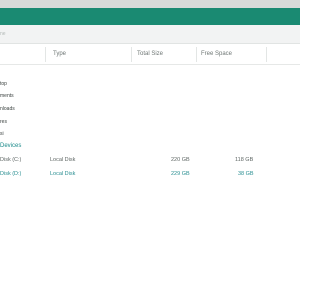  I want to click on drive-free-space: 38 GB, so click(246, 174).